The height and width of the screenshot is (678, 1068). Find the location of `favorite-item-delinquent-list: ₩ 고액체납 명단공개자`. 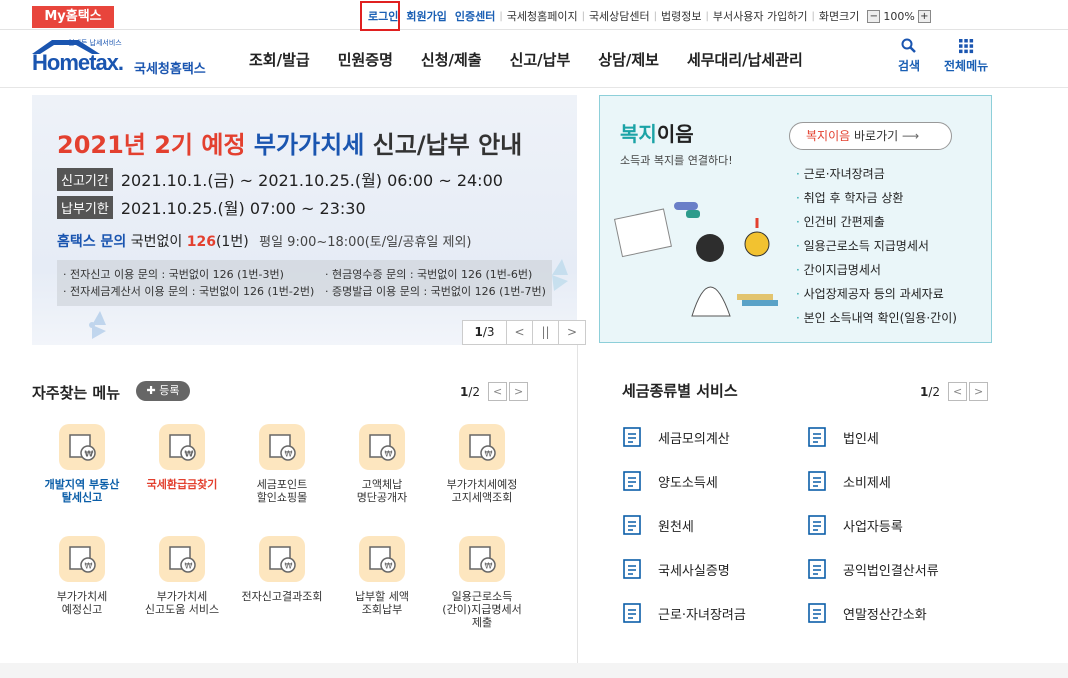

favorite-item-delinquent-list: ₩ 고액체납 명단공개자 is located at coordinates (382, 464).